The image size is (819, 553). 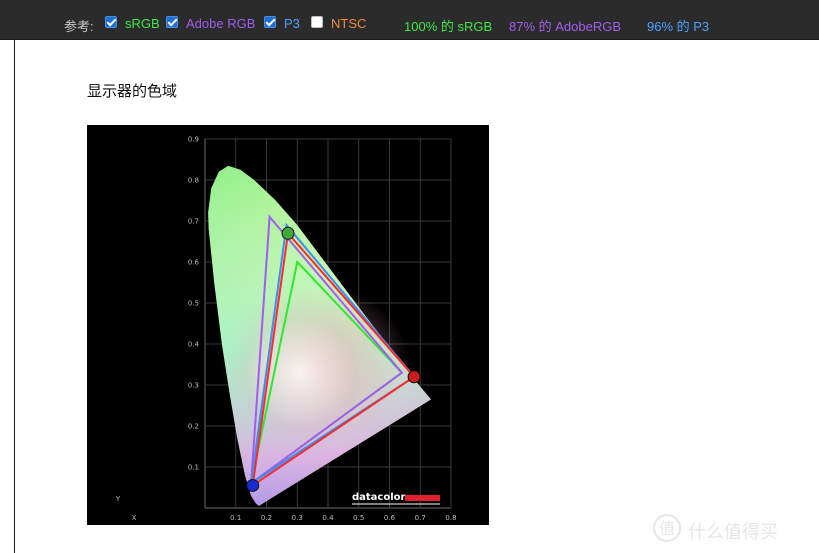 What do you see at coordinates (220, 23) in the screenshot?
I see `adobe-rgb-checkbox-label: Adobe RGB` at bounding box center [220, 23].